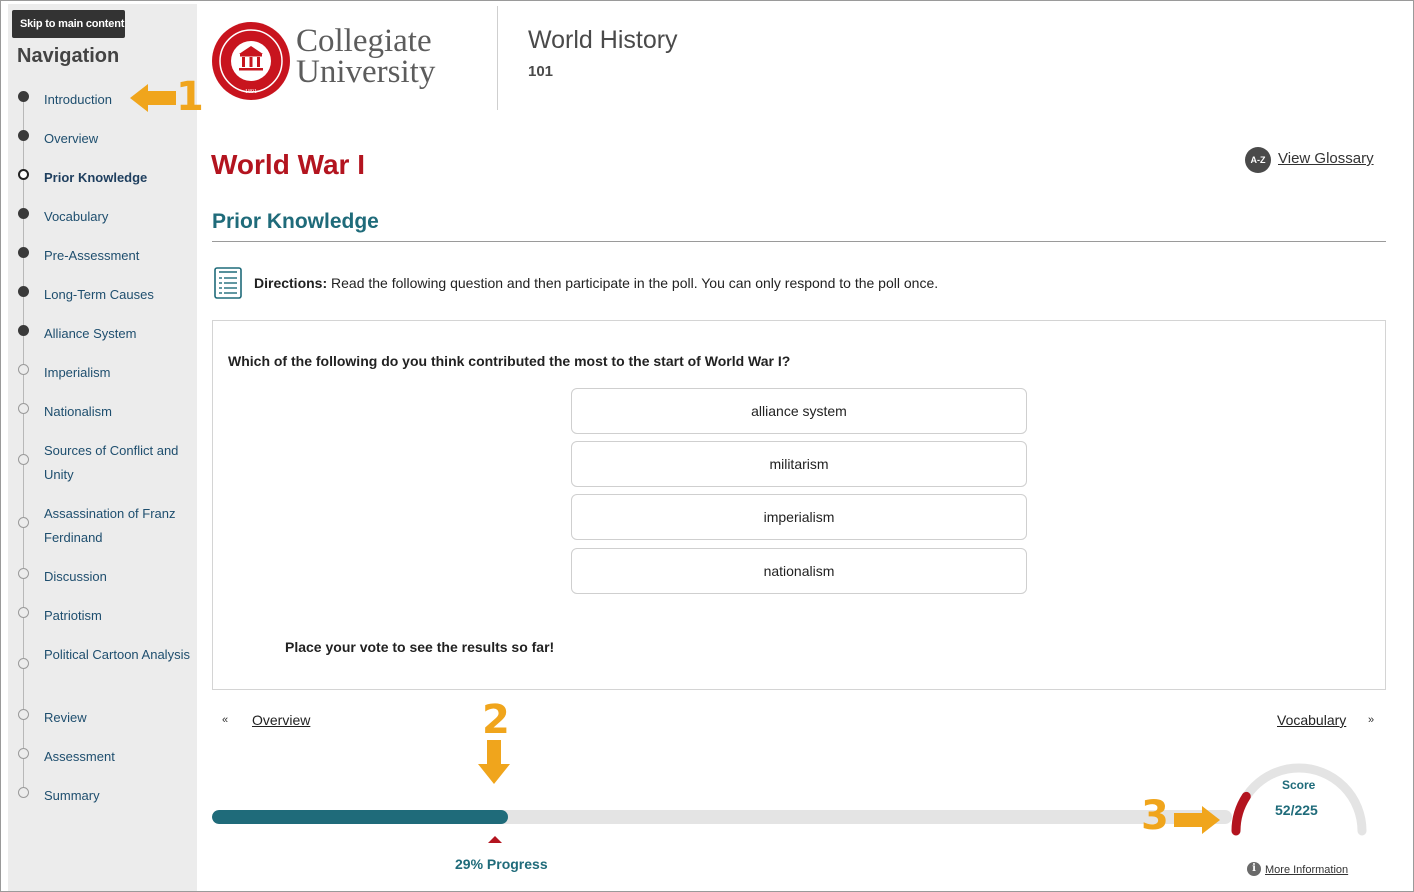  Describe the element at coordinates (364, 41) in the screenshot. I see `wordmark-line-1: Collegiate` at that location.